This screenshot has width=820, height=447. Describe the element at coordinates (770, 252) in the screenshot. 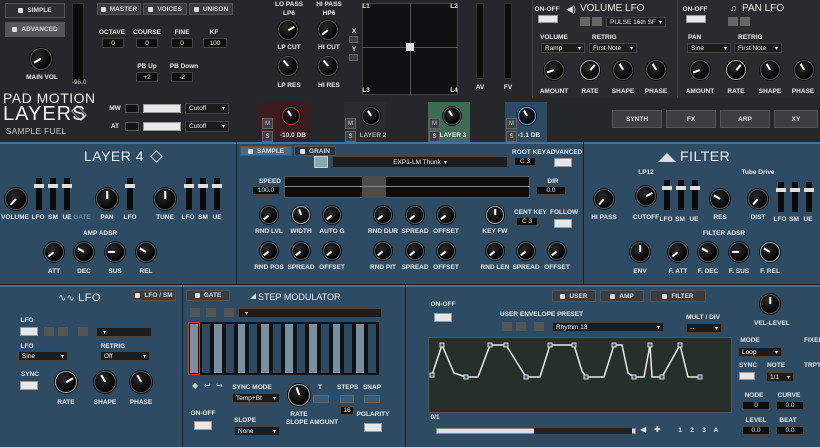

I see `filter-rel-knob` at that location.